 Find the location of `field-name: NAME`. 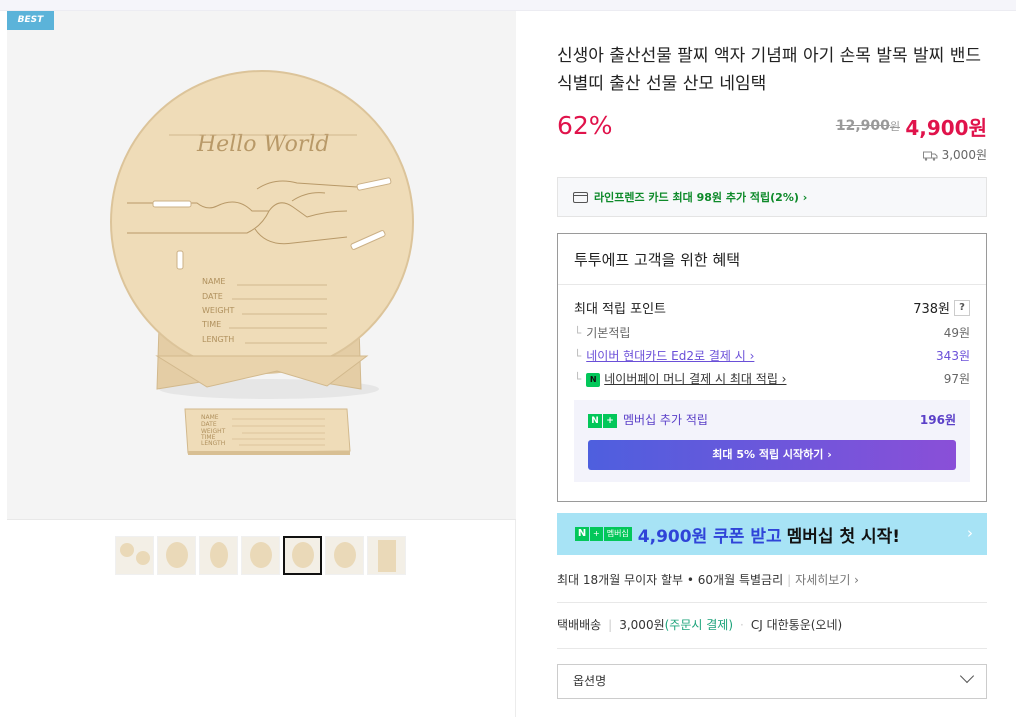

field-name: NAME is located at coordinates (213, 281).